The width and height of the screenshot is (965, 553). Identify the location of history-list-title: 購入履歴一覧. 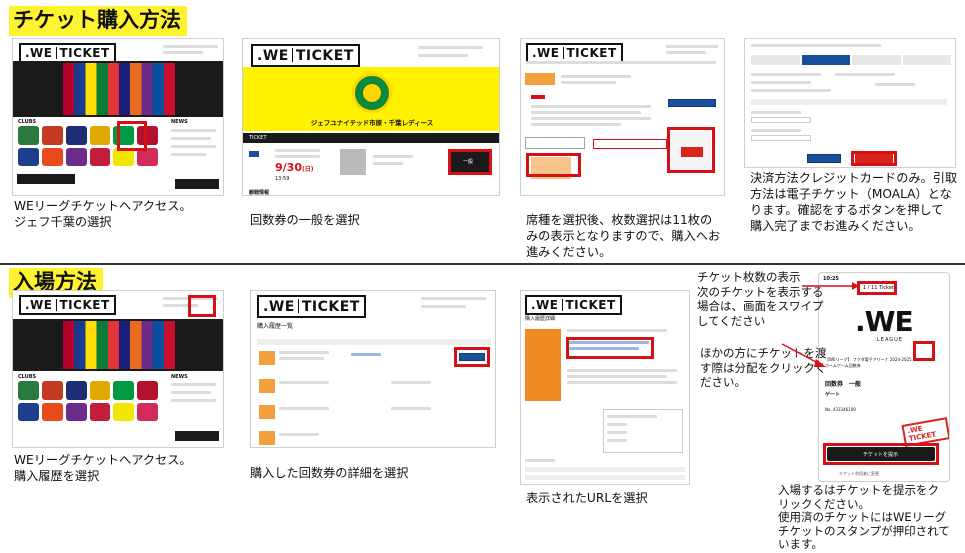
(275, 326).